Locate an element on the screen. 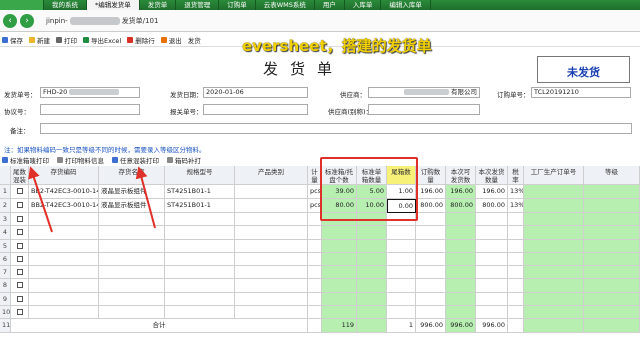  avail-qty-cell: 196.00 is located at coordinates (461, 192).